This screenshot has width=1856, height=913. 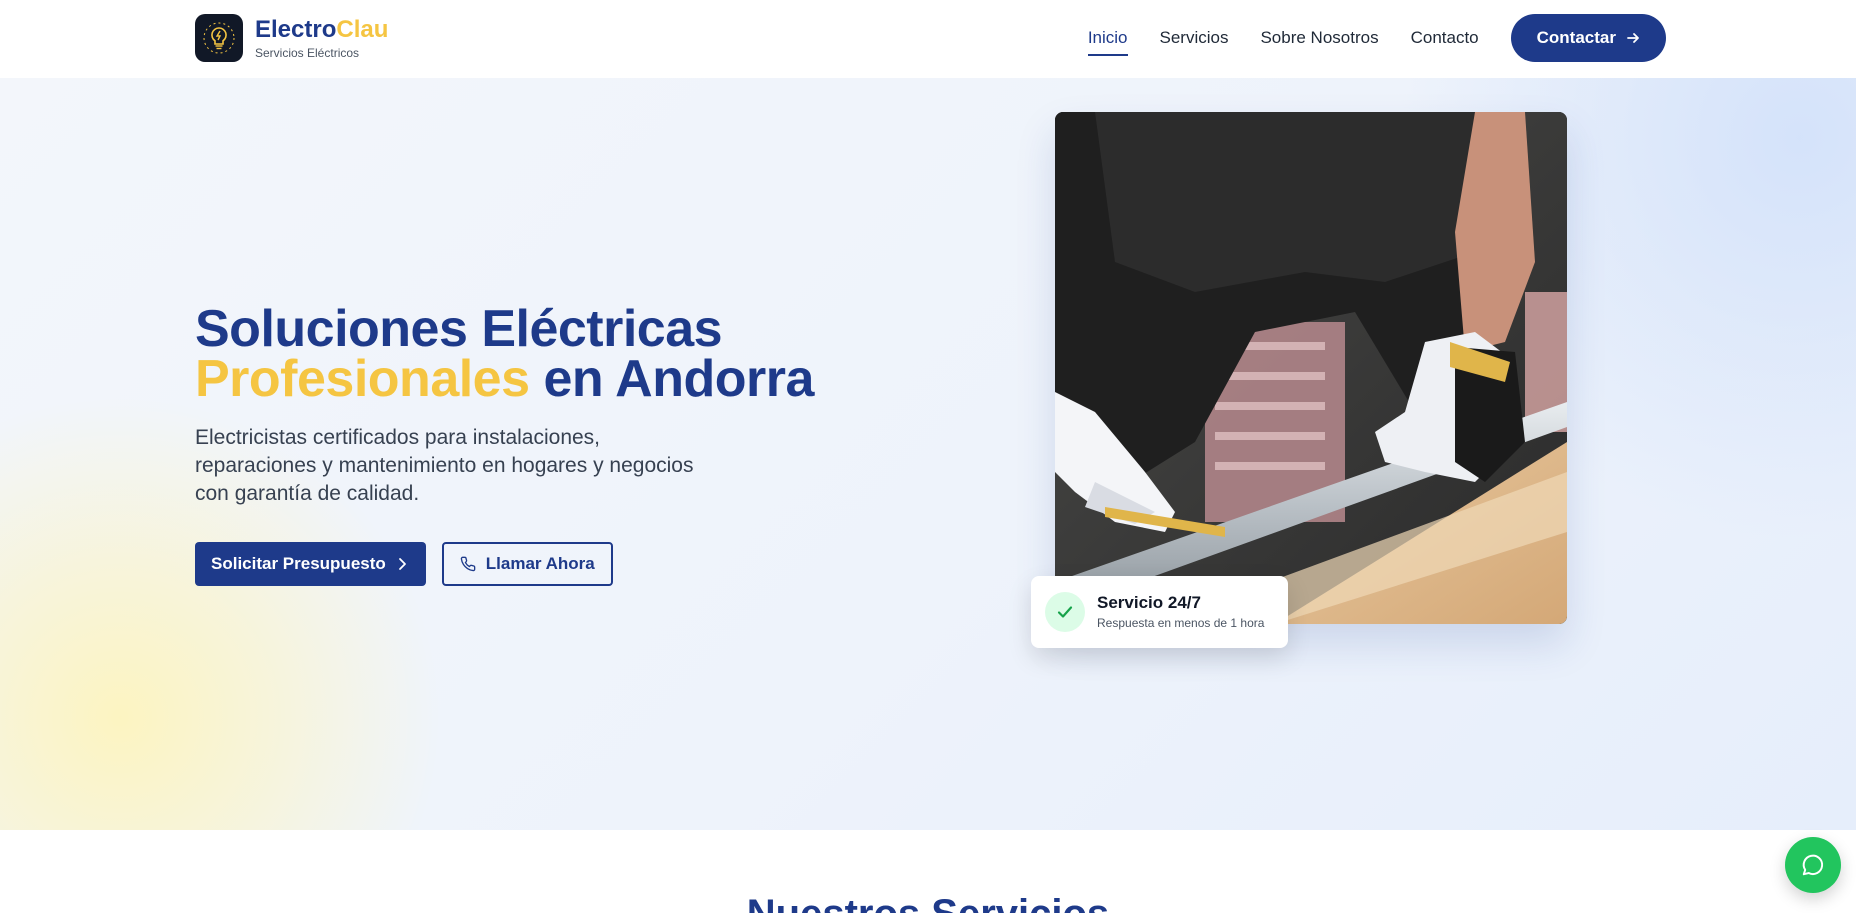 I want to click on whatsapp-icon, so click(x=1813, y=865).